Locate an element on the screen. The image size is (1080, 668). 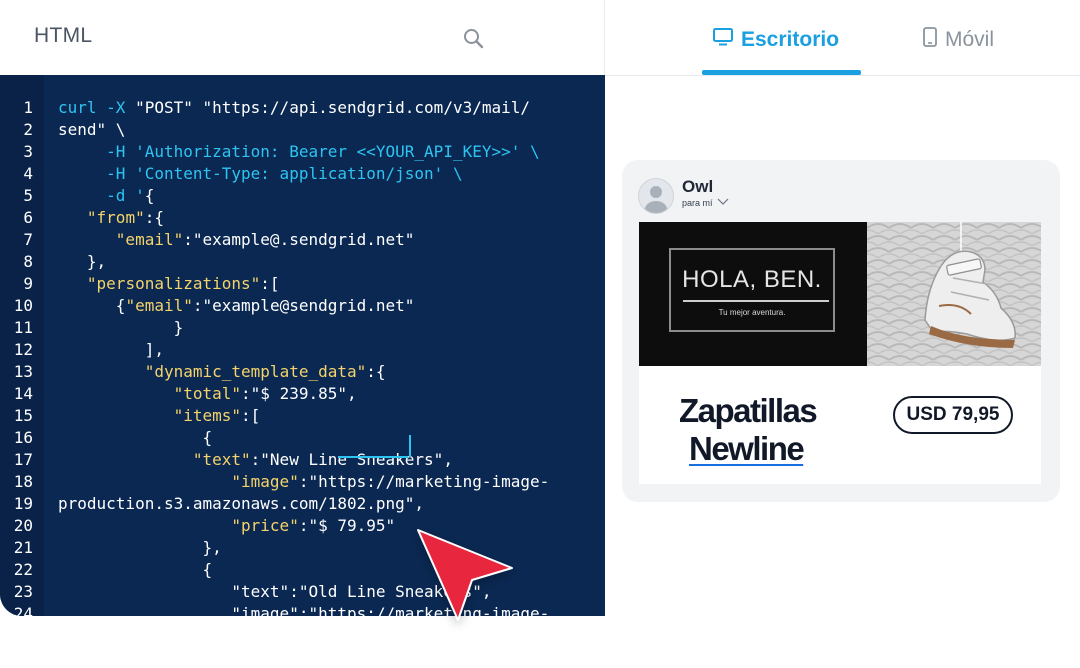
hero-title: HOLA, BEN. is located at coordinates (752, 279).